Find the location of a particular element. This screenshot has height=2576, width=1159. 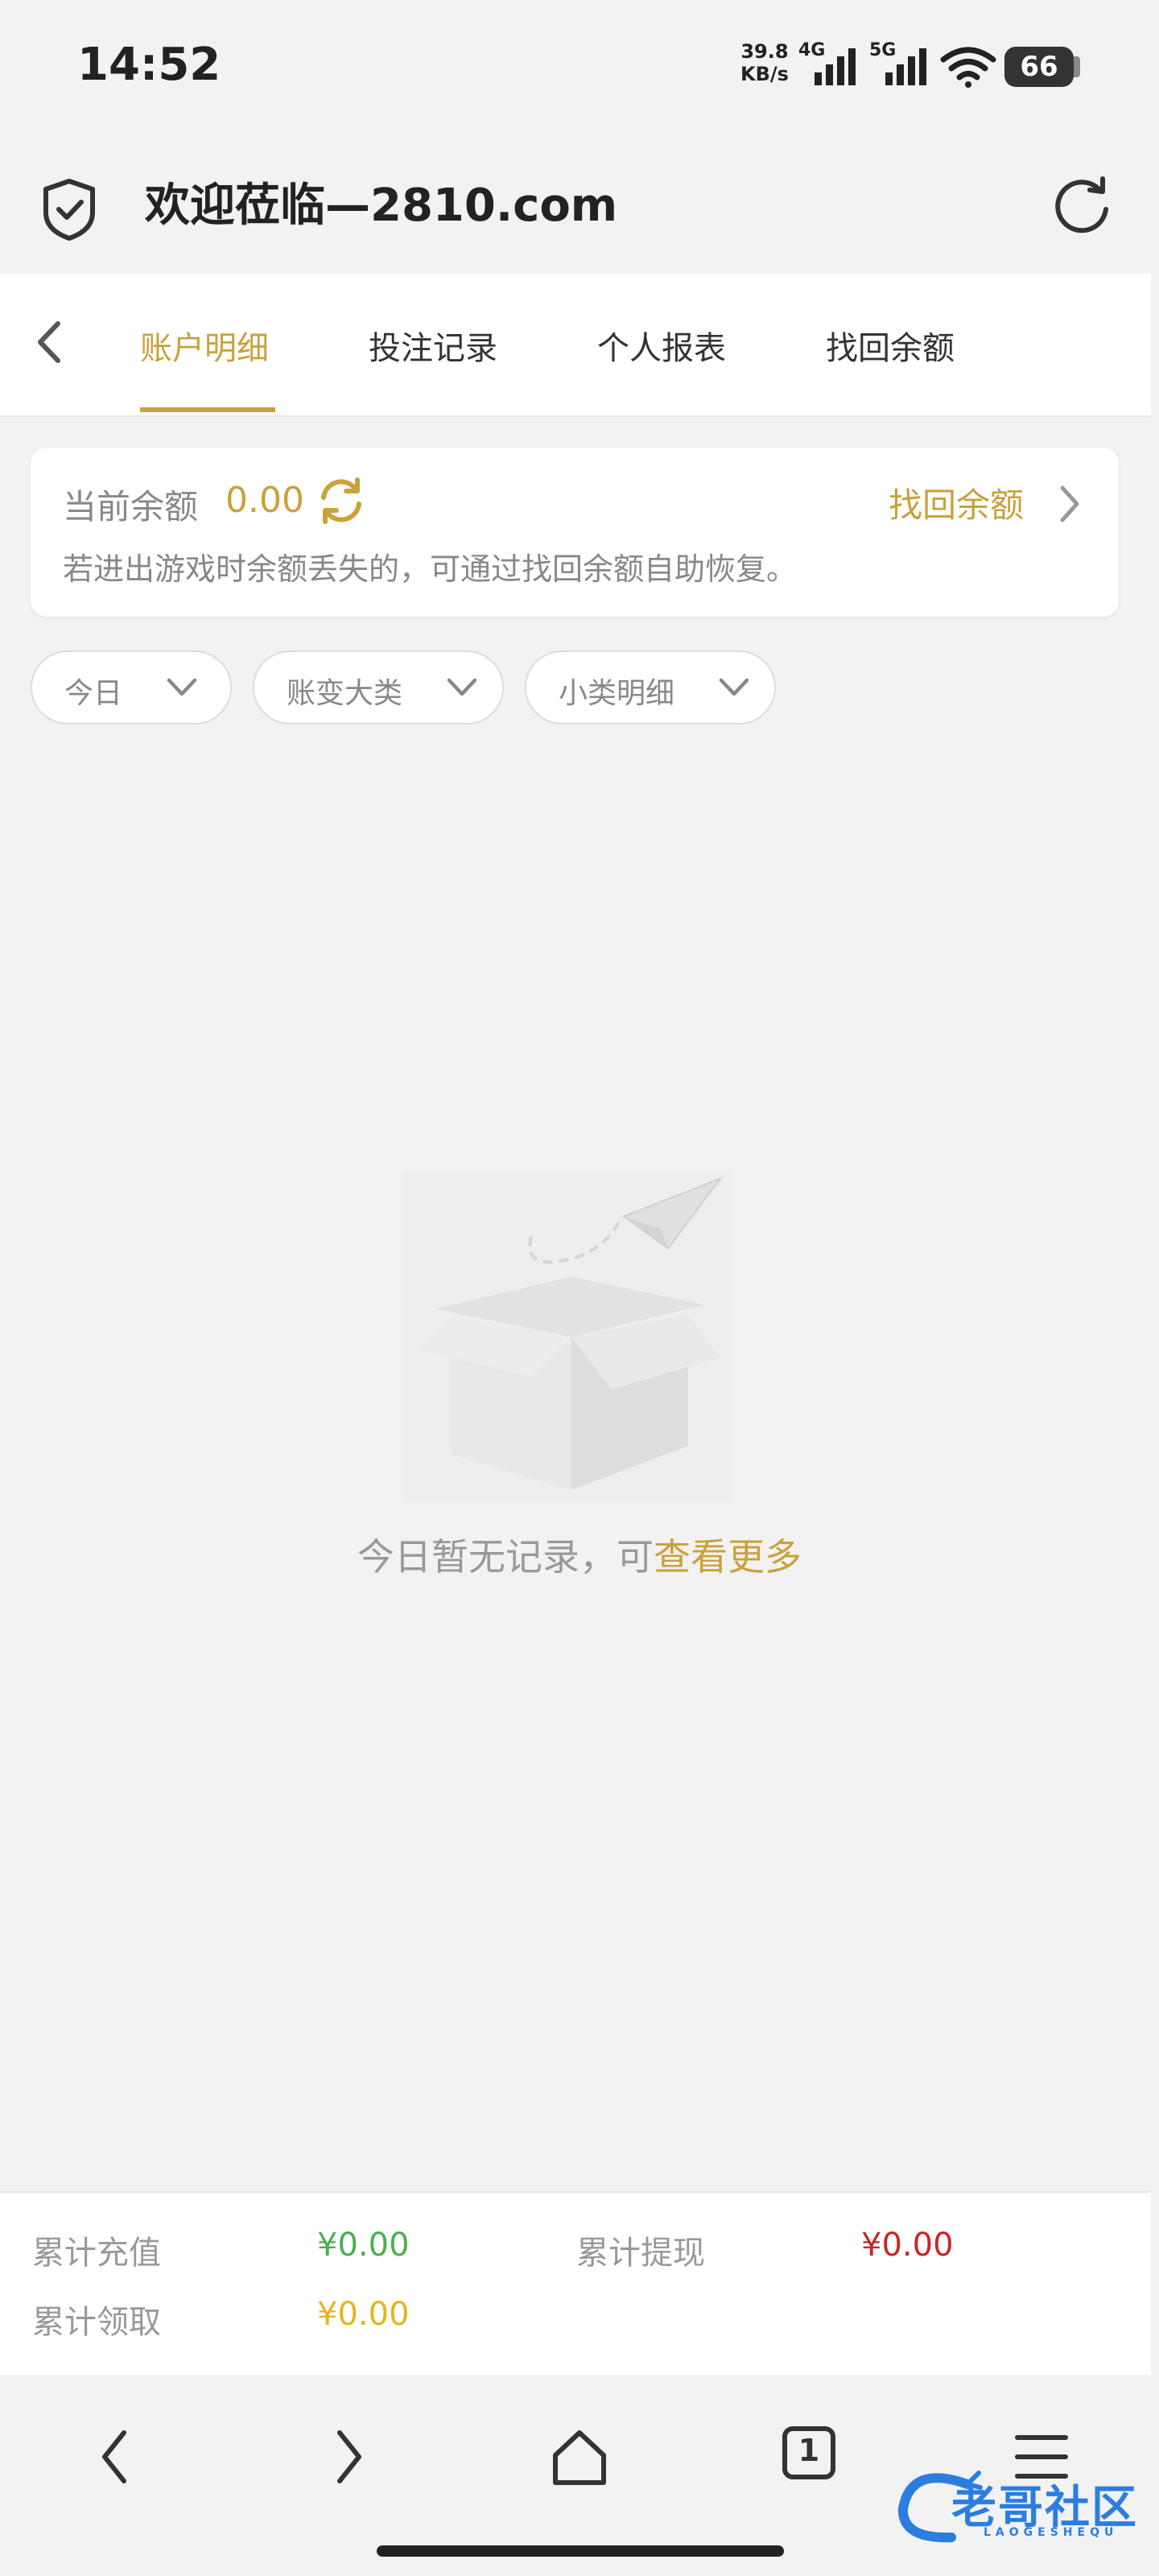

filter-subcategory-label: 小类明细 is located at coordinates (617, 693).